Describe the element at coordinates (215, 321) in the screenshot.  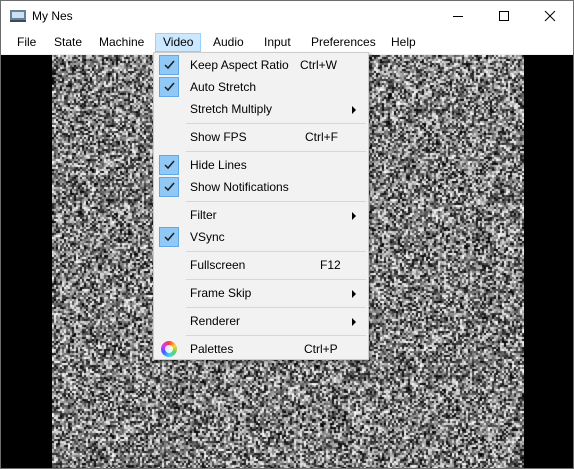
I see `menu-item-label: Renderer` at that location.